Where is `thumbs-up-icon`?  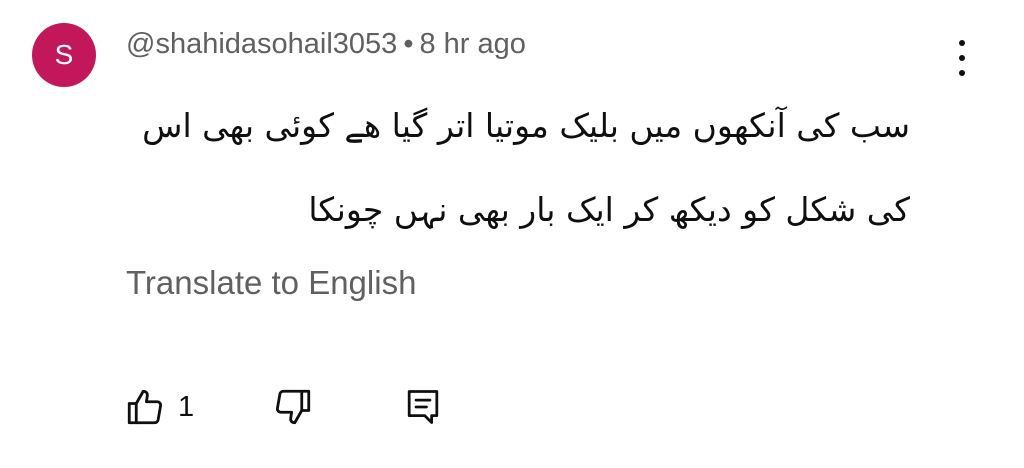 thumbs-up-icon is located at coordinates (145, 407).